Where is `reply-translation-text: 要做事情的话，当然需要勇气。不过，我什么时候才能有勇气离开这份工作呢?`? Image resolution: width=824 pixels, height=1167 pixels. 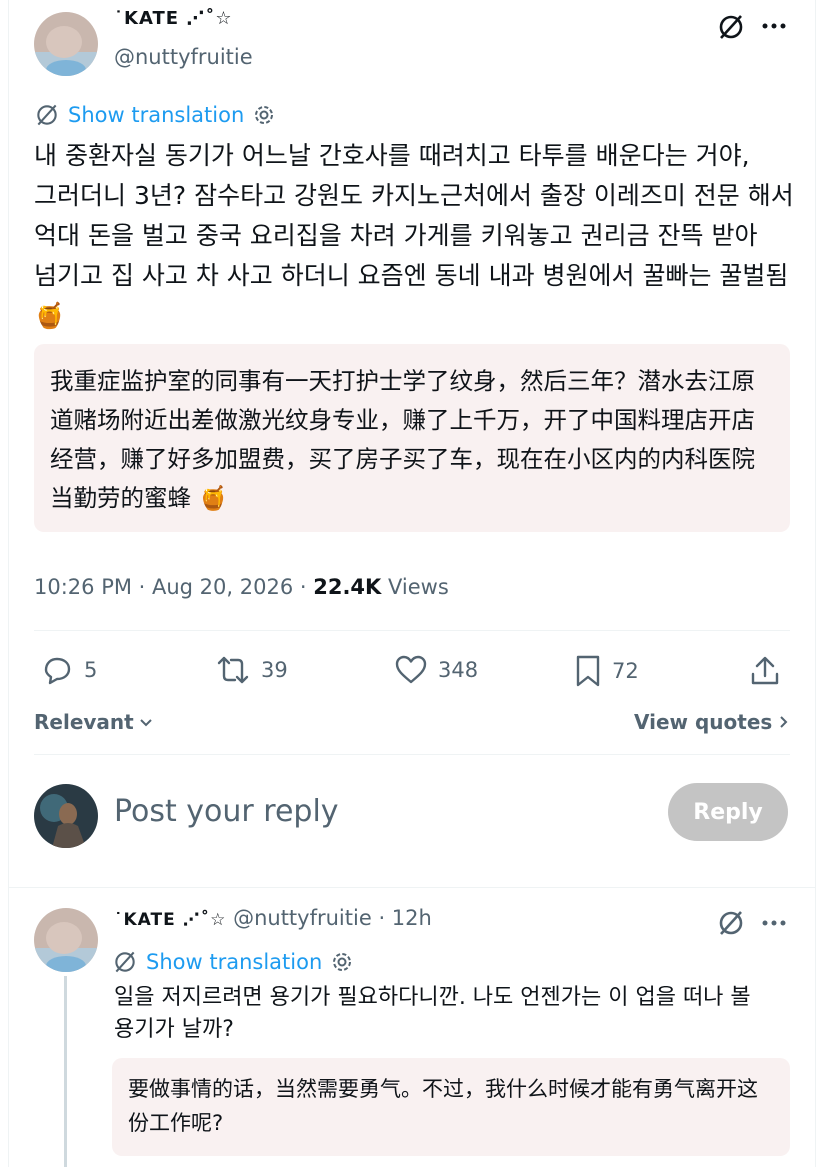 reply-translation-text: 要做事情的话，当然需要勇气。不过，我什么时候才能有勇气离开这份工作呢? is located at coordinates (443, 1106).